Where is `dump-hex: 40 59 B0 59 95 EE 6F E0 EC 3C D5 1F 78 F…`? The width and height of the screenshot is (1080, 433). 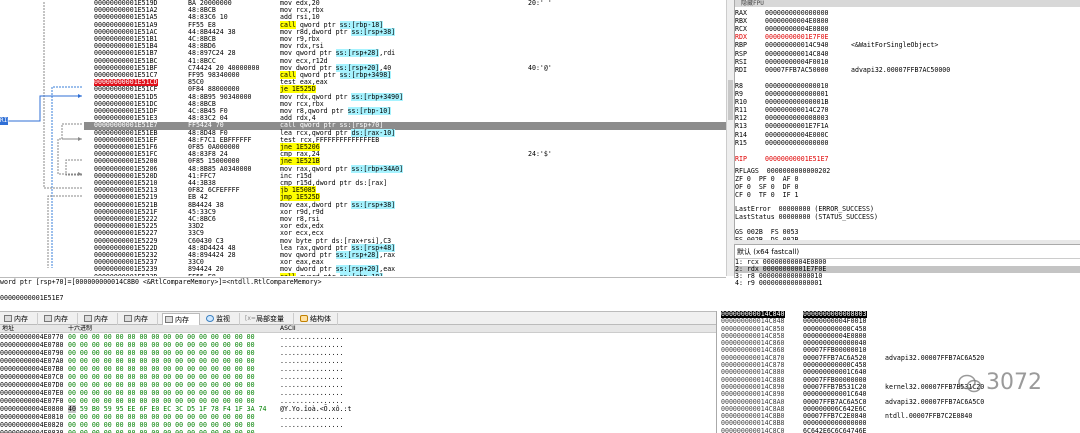
dump-hex: 40 59 B0 59 95 EE 6F E0 EC 3C D5 1F 78 F… is located at coordinates (167, 409).